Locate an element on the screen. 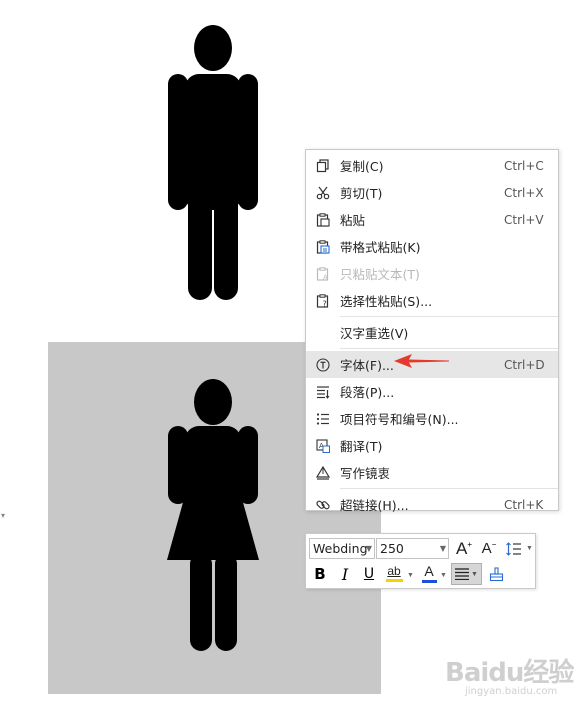 This screenshot has width=585, height=711. menu-item-paste-text: A 只粘贴文本(T) is located at coordinates (432, 273).